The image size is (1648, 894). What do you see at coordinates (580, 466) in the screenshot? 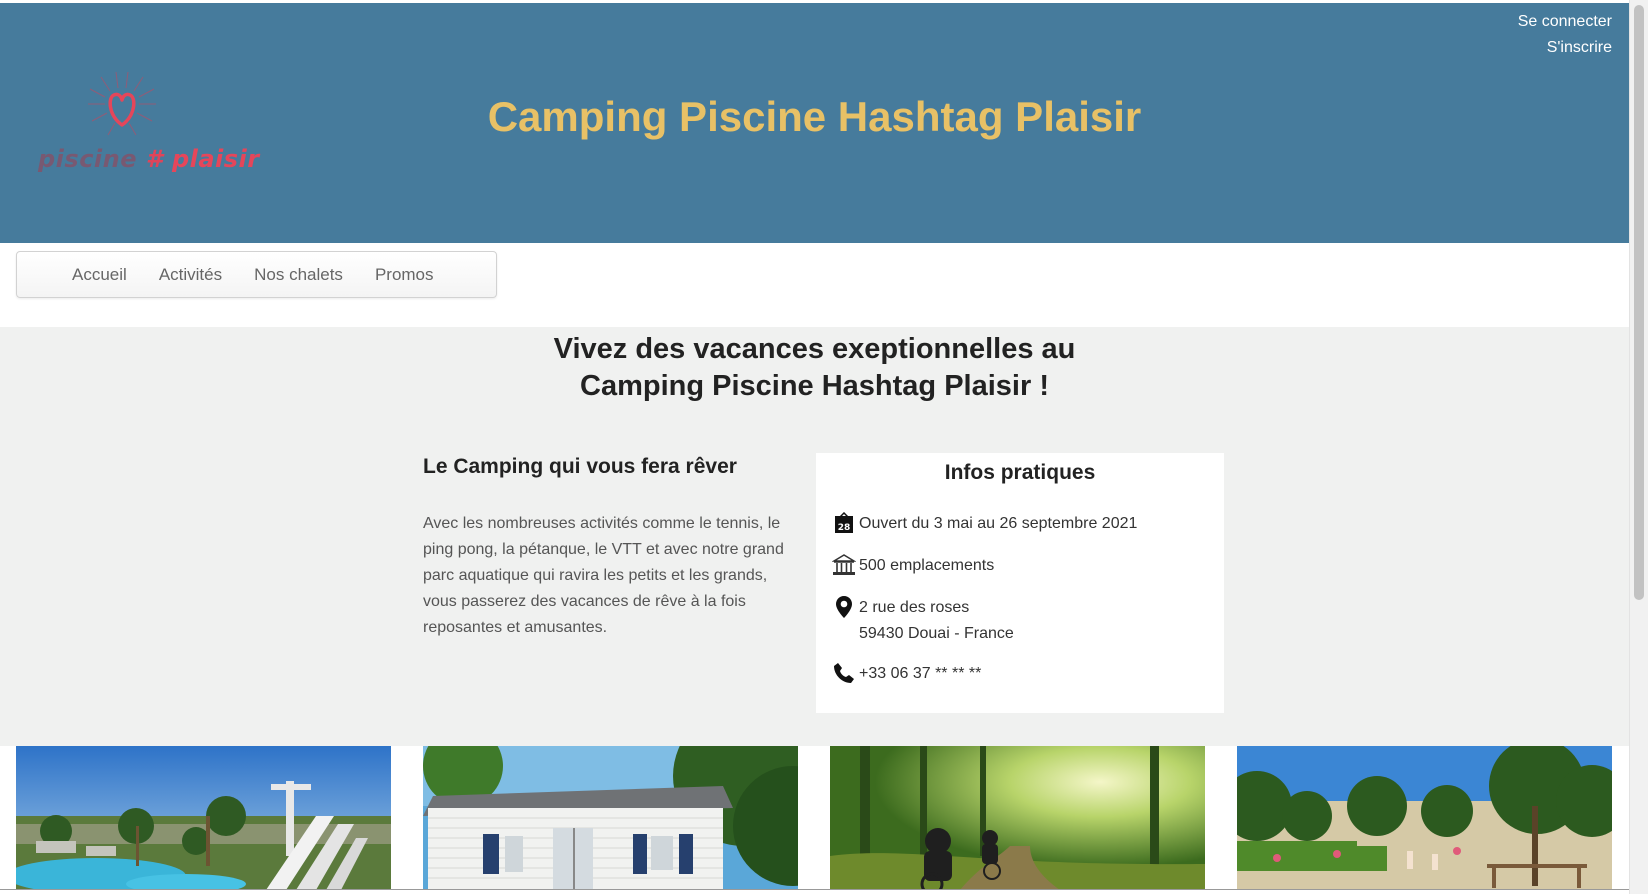
I see `intro-title: Le Camping qui vous fera rêver` at bounding box center [580, 466].